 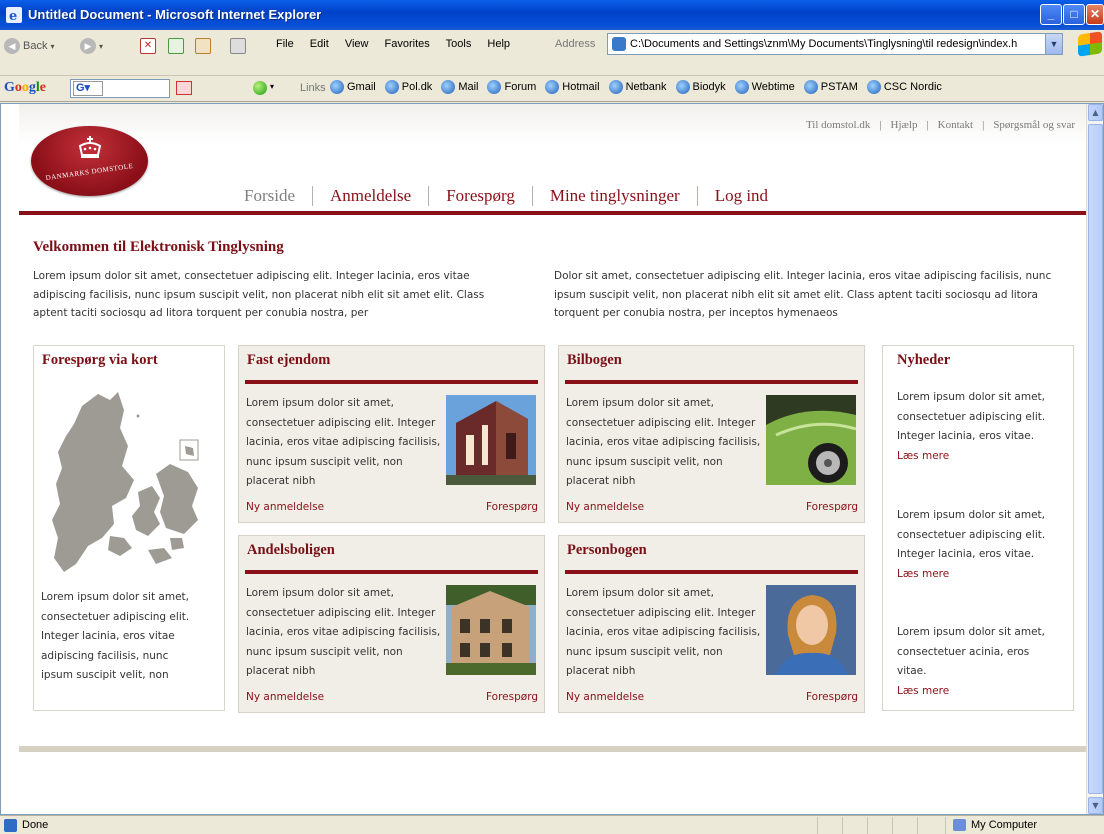 What do you see at coordinates (13, 16) in the screenshot?
I see `svg-text: e` at bounding box center [13, 16].